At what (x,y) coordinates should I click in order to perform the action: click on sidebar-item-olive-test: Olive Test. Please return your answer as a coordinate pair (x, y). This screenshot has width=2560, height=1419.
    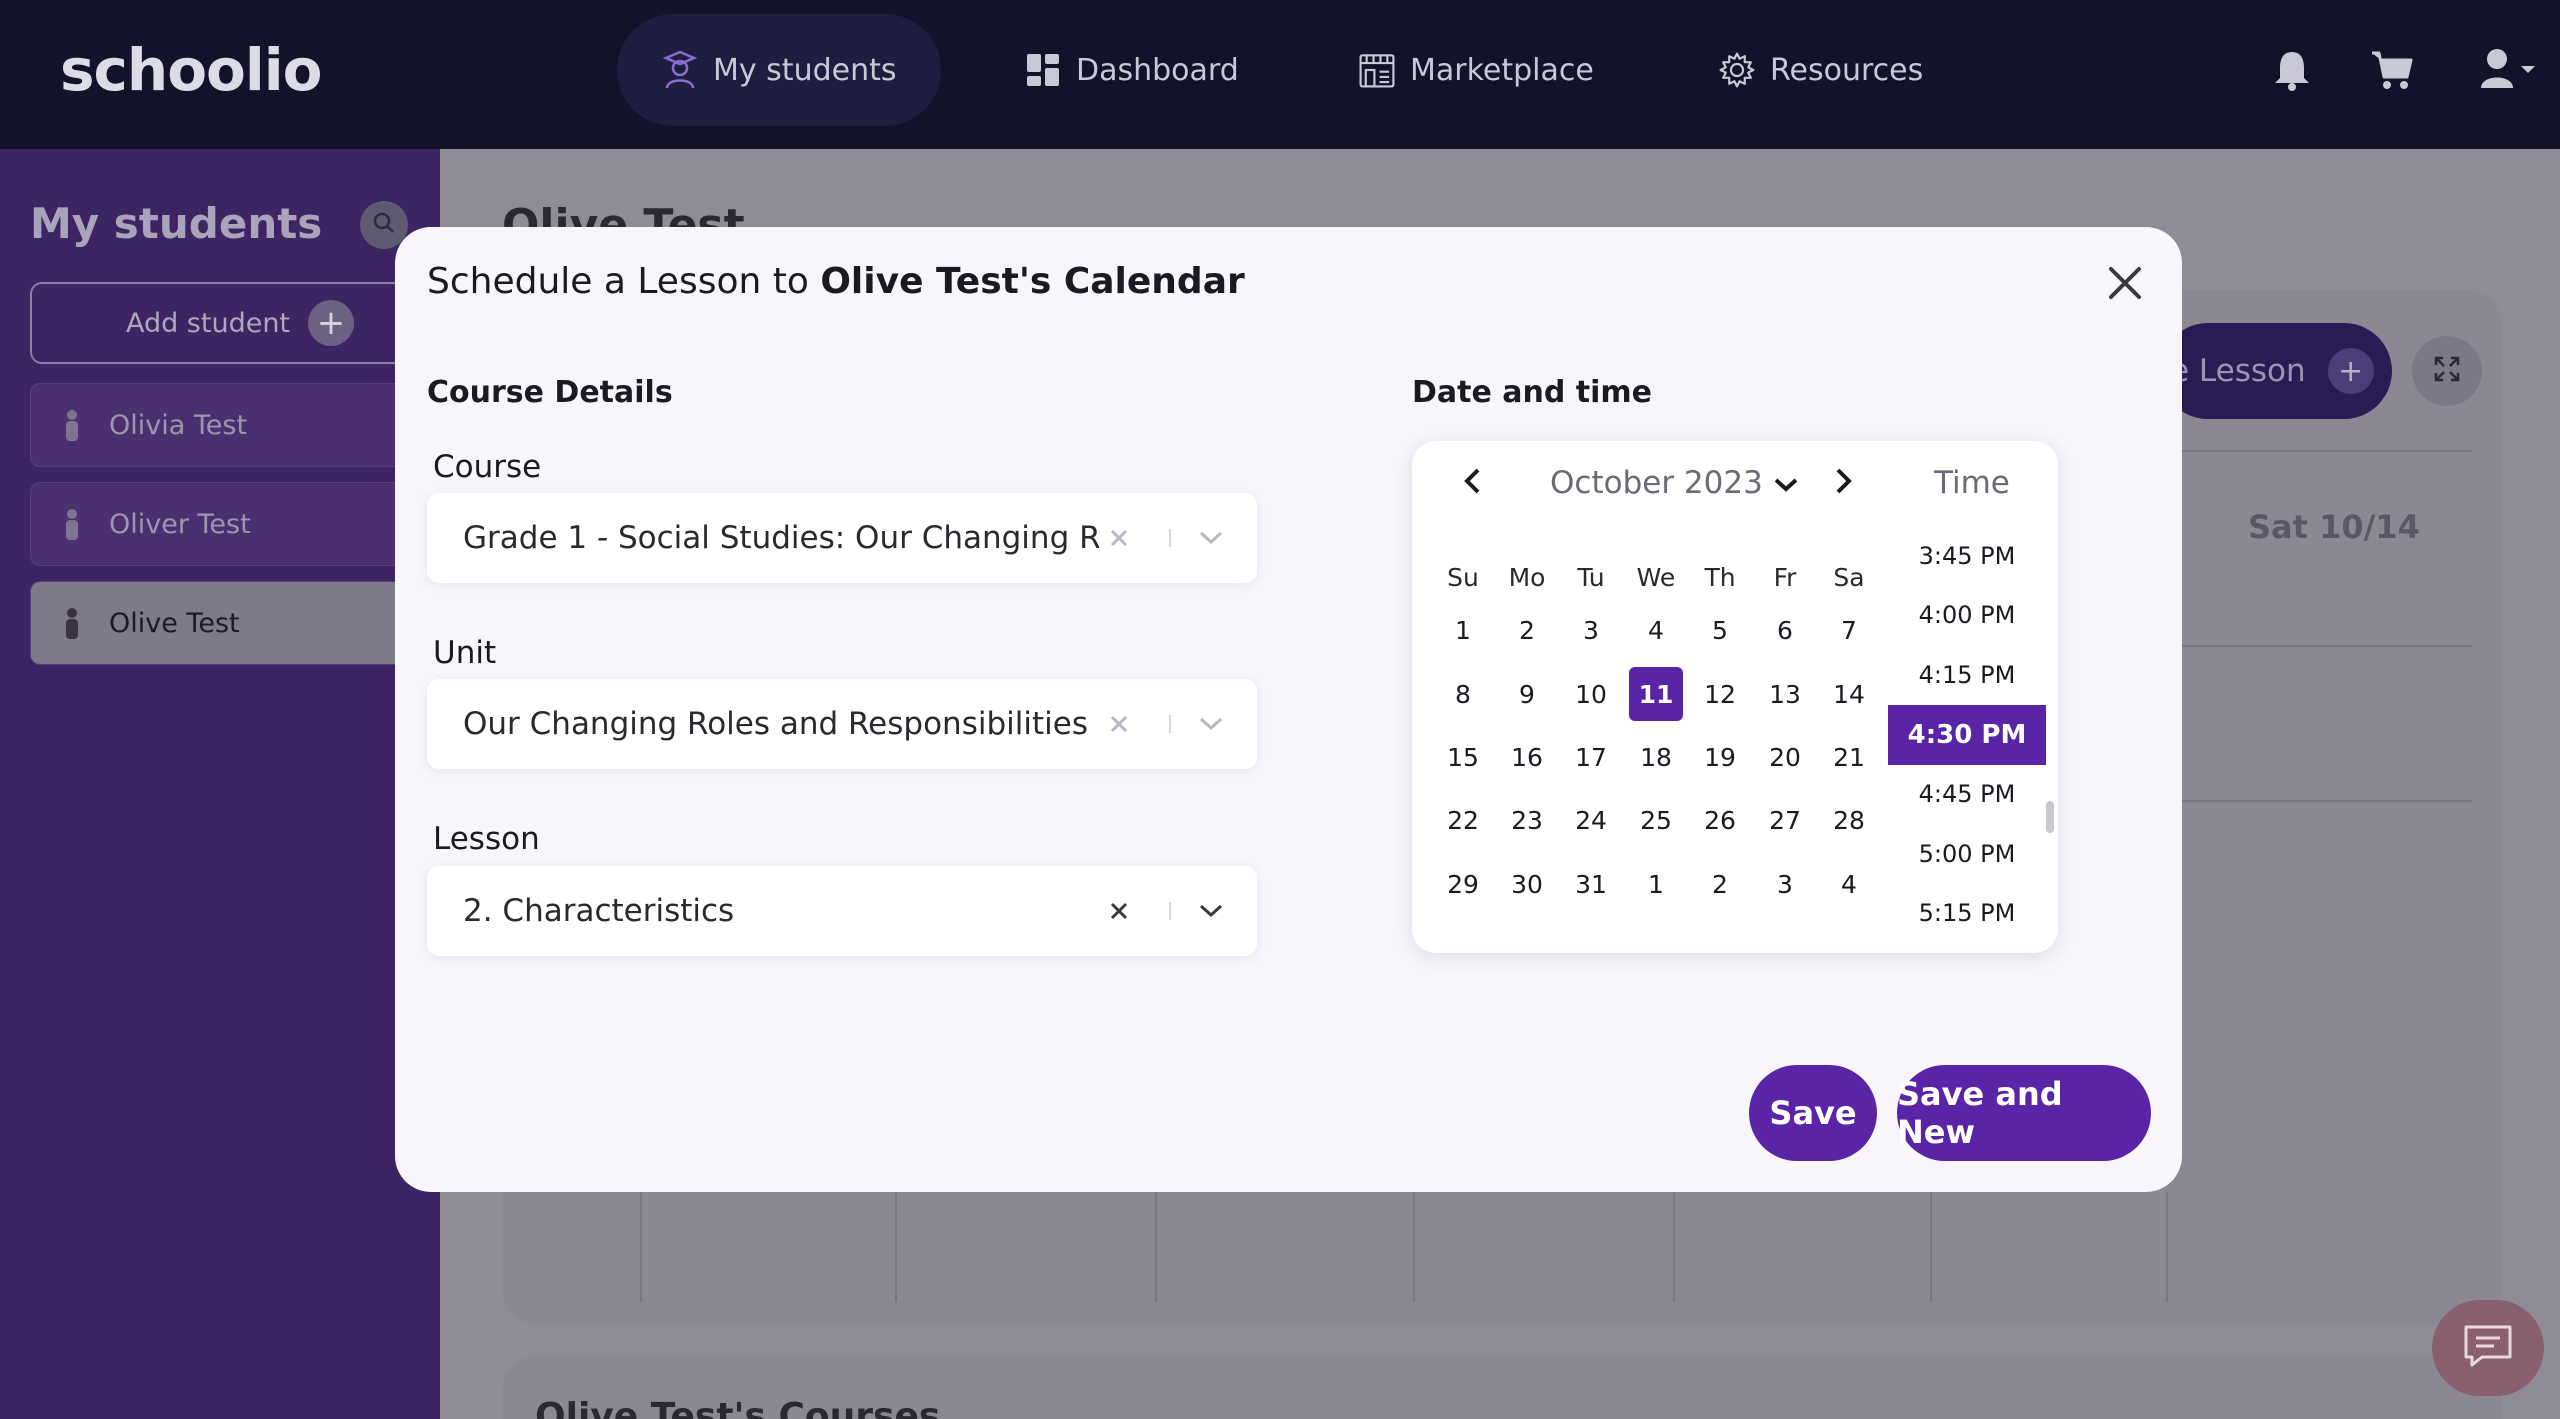
    Looking at the image, I should click on (240, 623).